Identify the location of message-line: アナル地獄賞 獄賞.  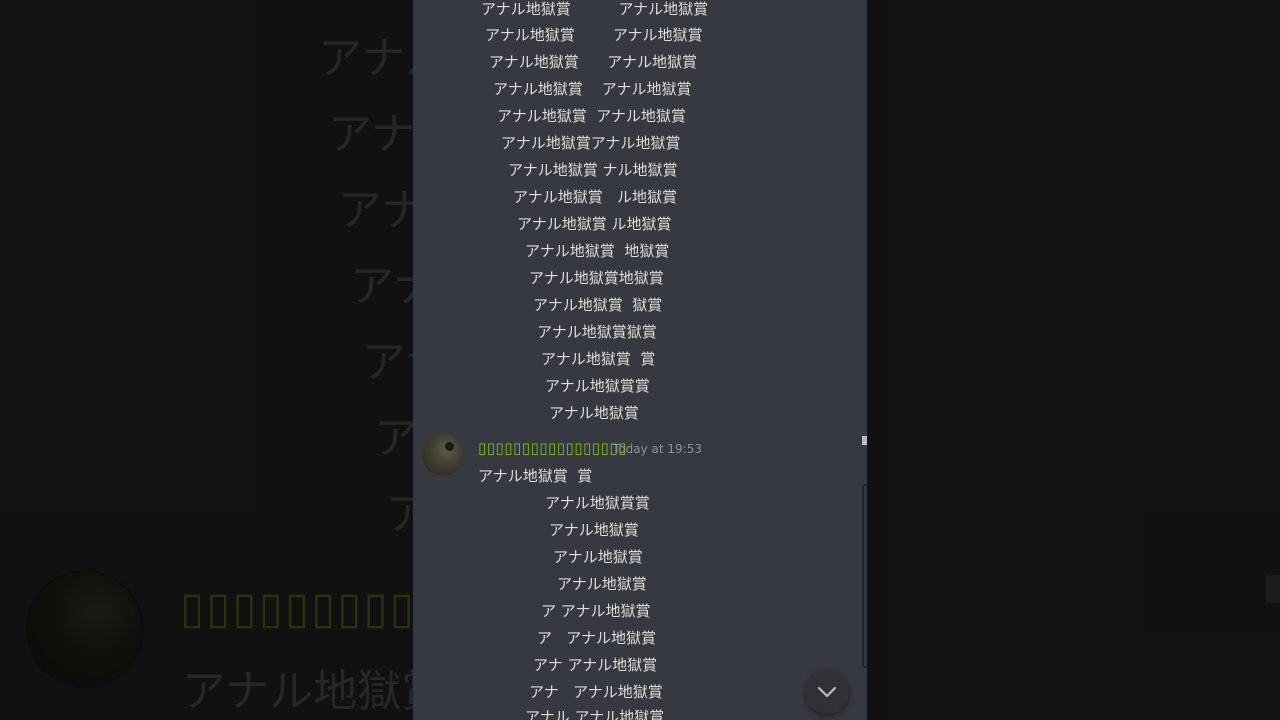
(598, 305).